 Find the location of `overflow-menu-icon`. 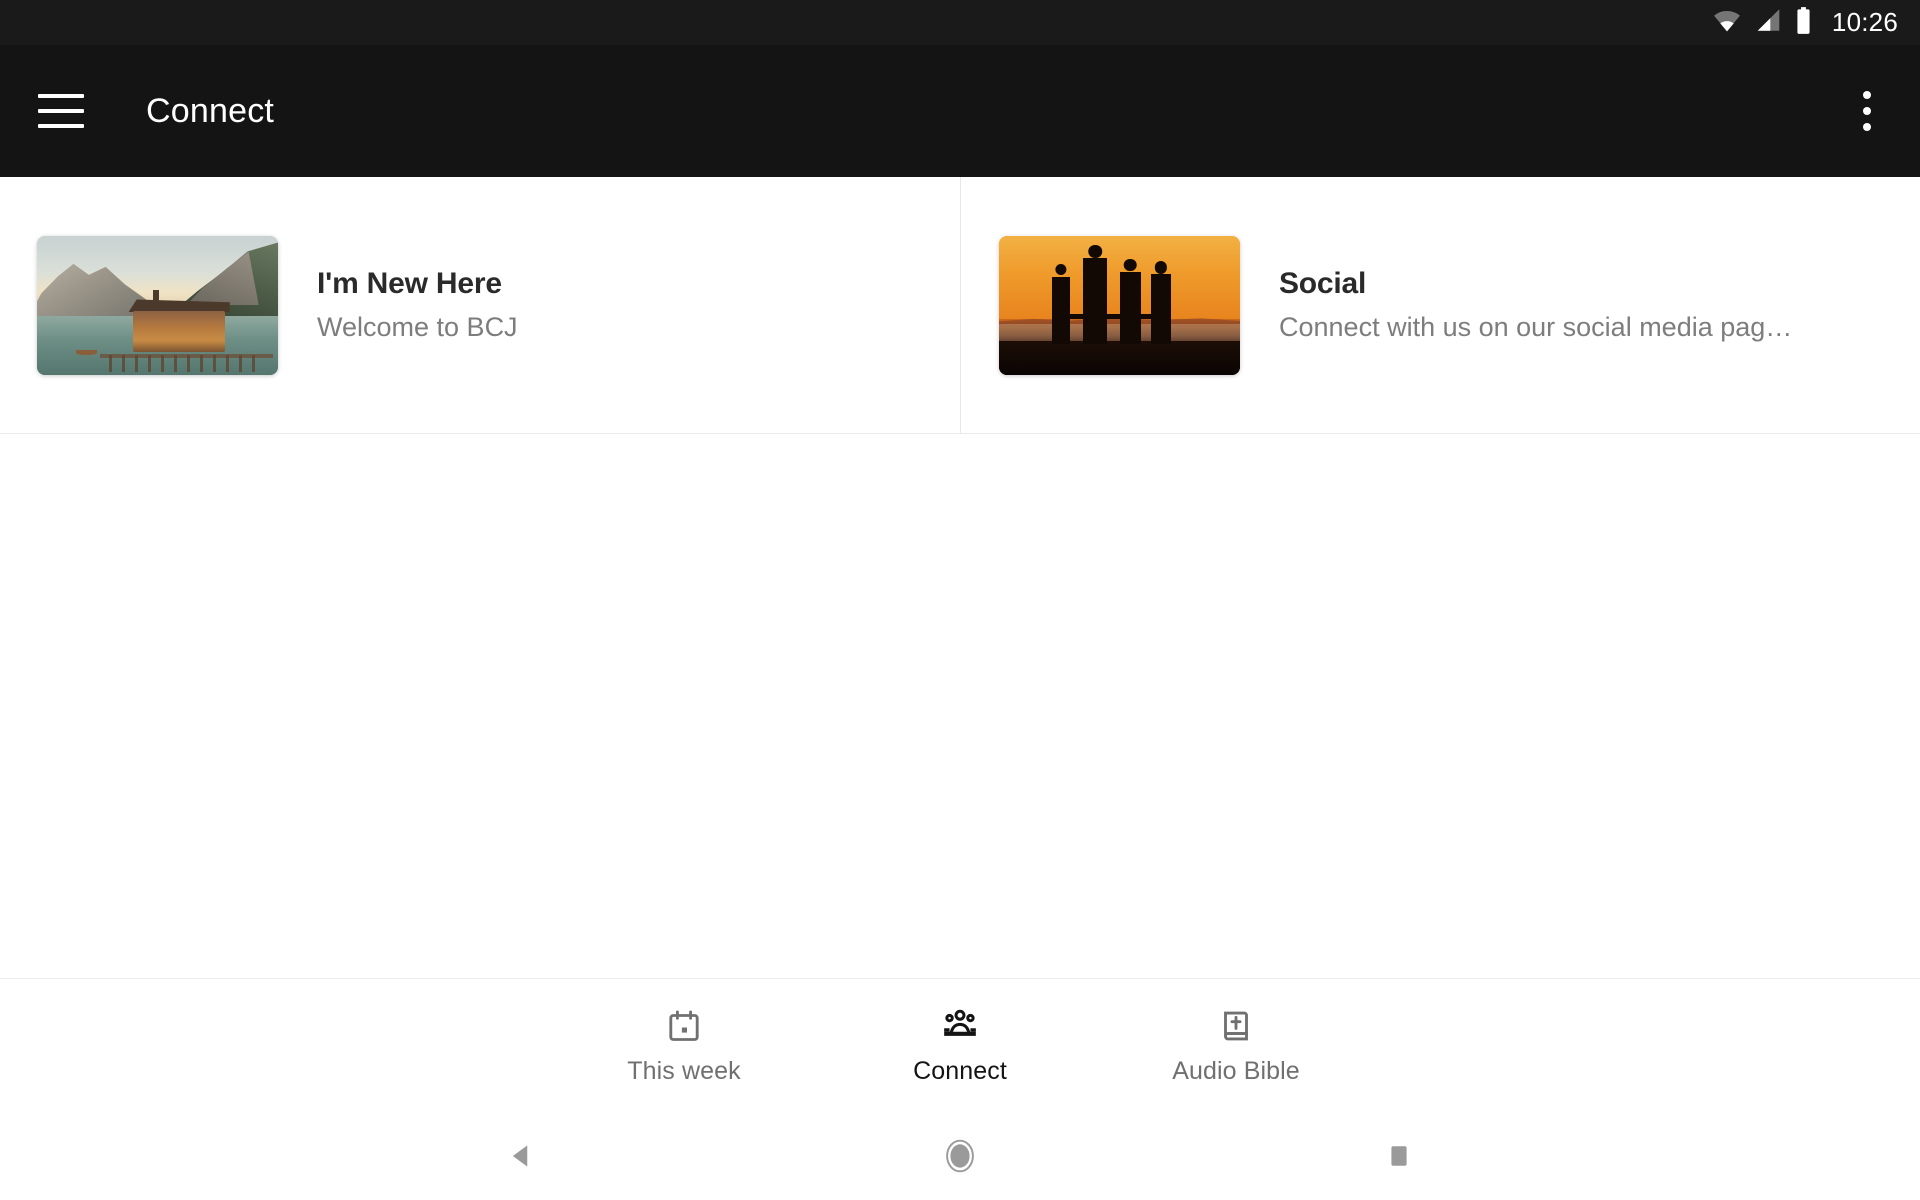

overflow-menu-icon is located at coordinates (1867, 111).